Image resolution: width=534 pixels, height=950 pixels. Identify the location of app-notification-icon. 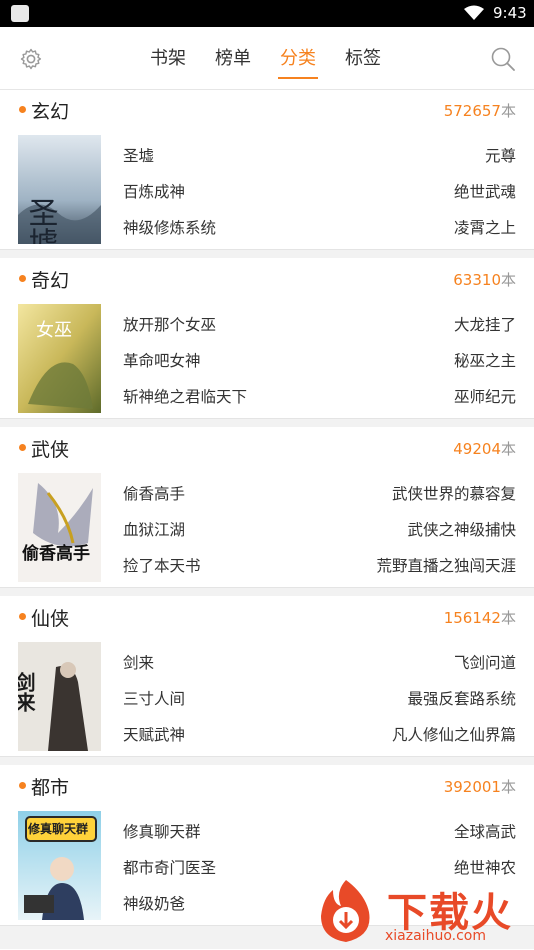
(20, 13).